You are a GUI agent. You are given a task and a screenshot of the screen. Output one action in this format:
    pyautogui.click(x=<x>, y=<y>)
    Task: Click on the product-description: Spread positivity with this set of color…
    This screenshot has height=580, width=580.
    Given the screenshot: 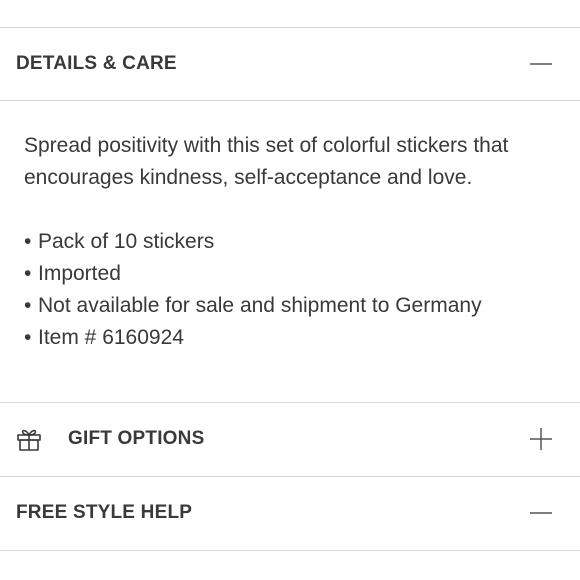 What is the action you would take?
    pyautogui.click(x=266, y=161)
    